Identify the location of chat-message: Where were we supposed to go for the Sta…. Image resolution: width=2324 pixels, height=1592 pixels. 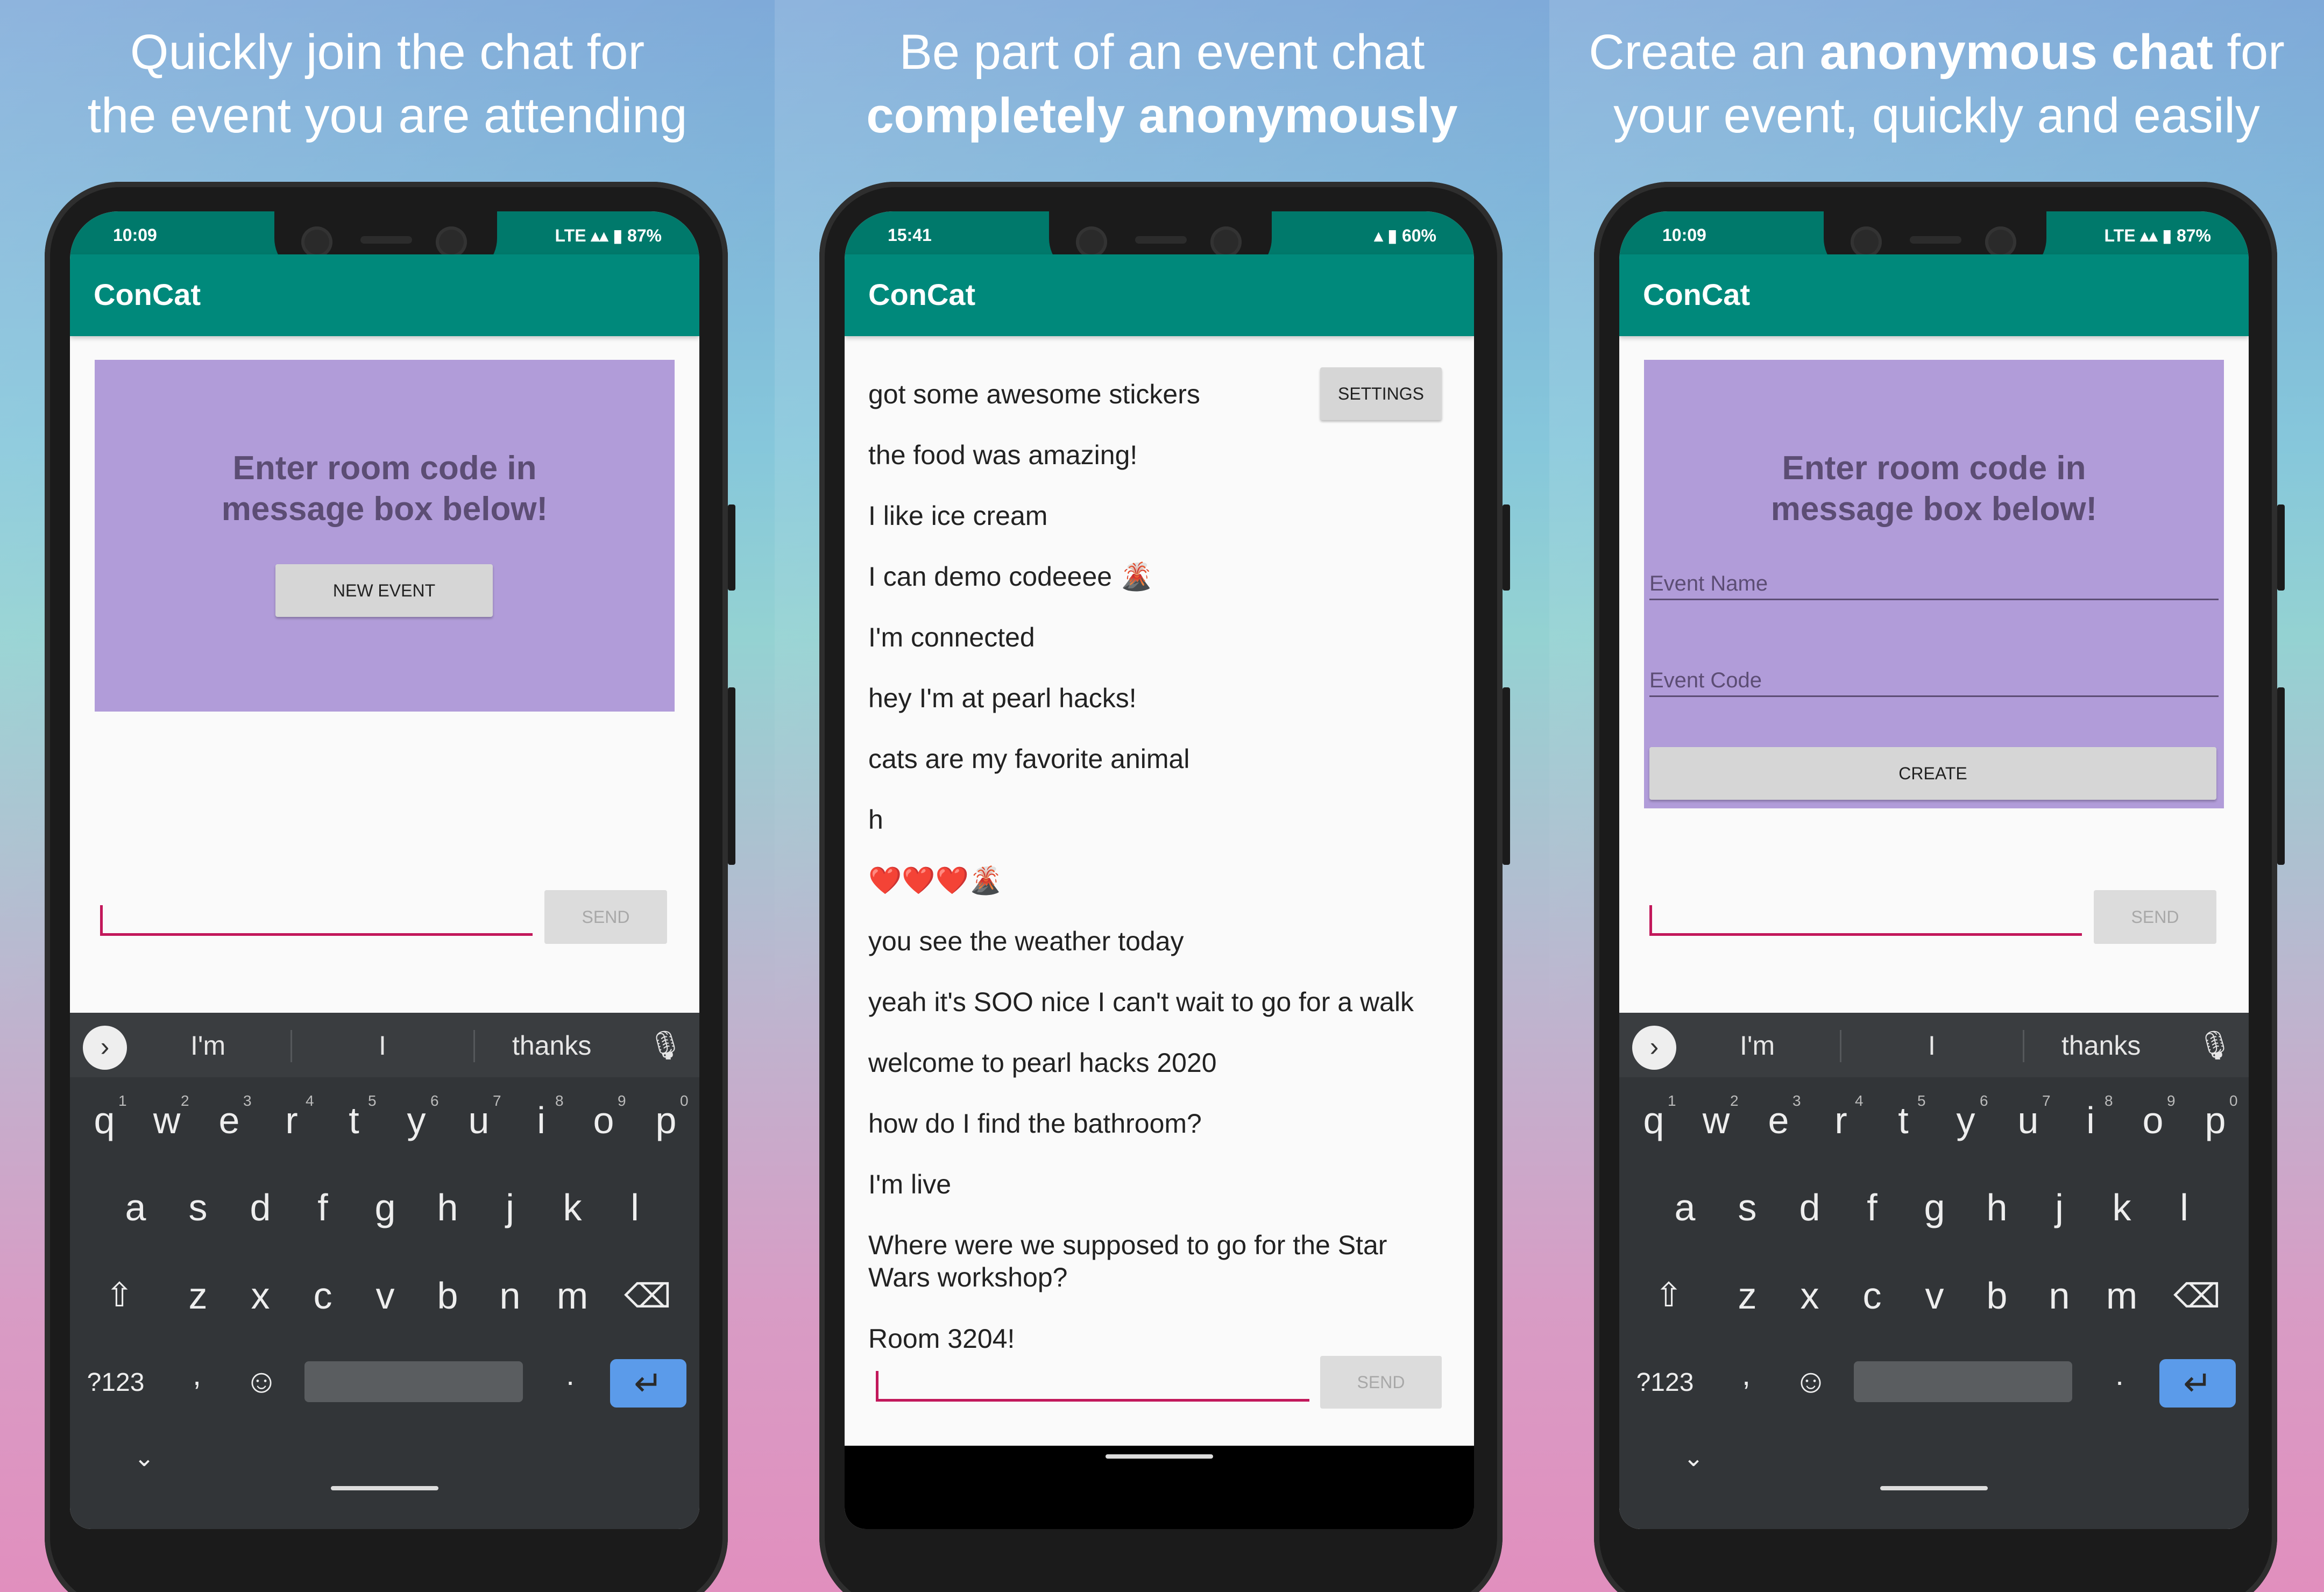
(1127, 1245).